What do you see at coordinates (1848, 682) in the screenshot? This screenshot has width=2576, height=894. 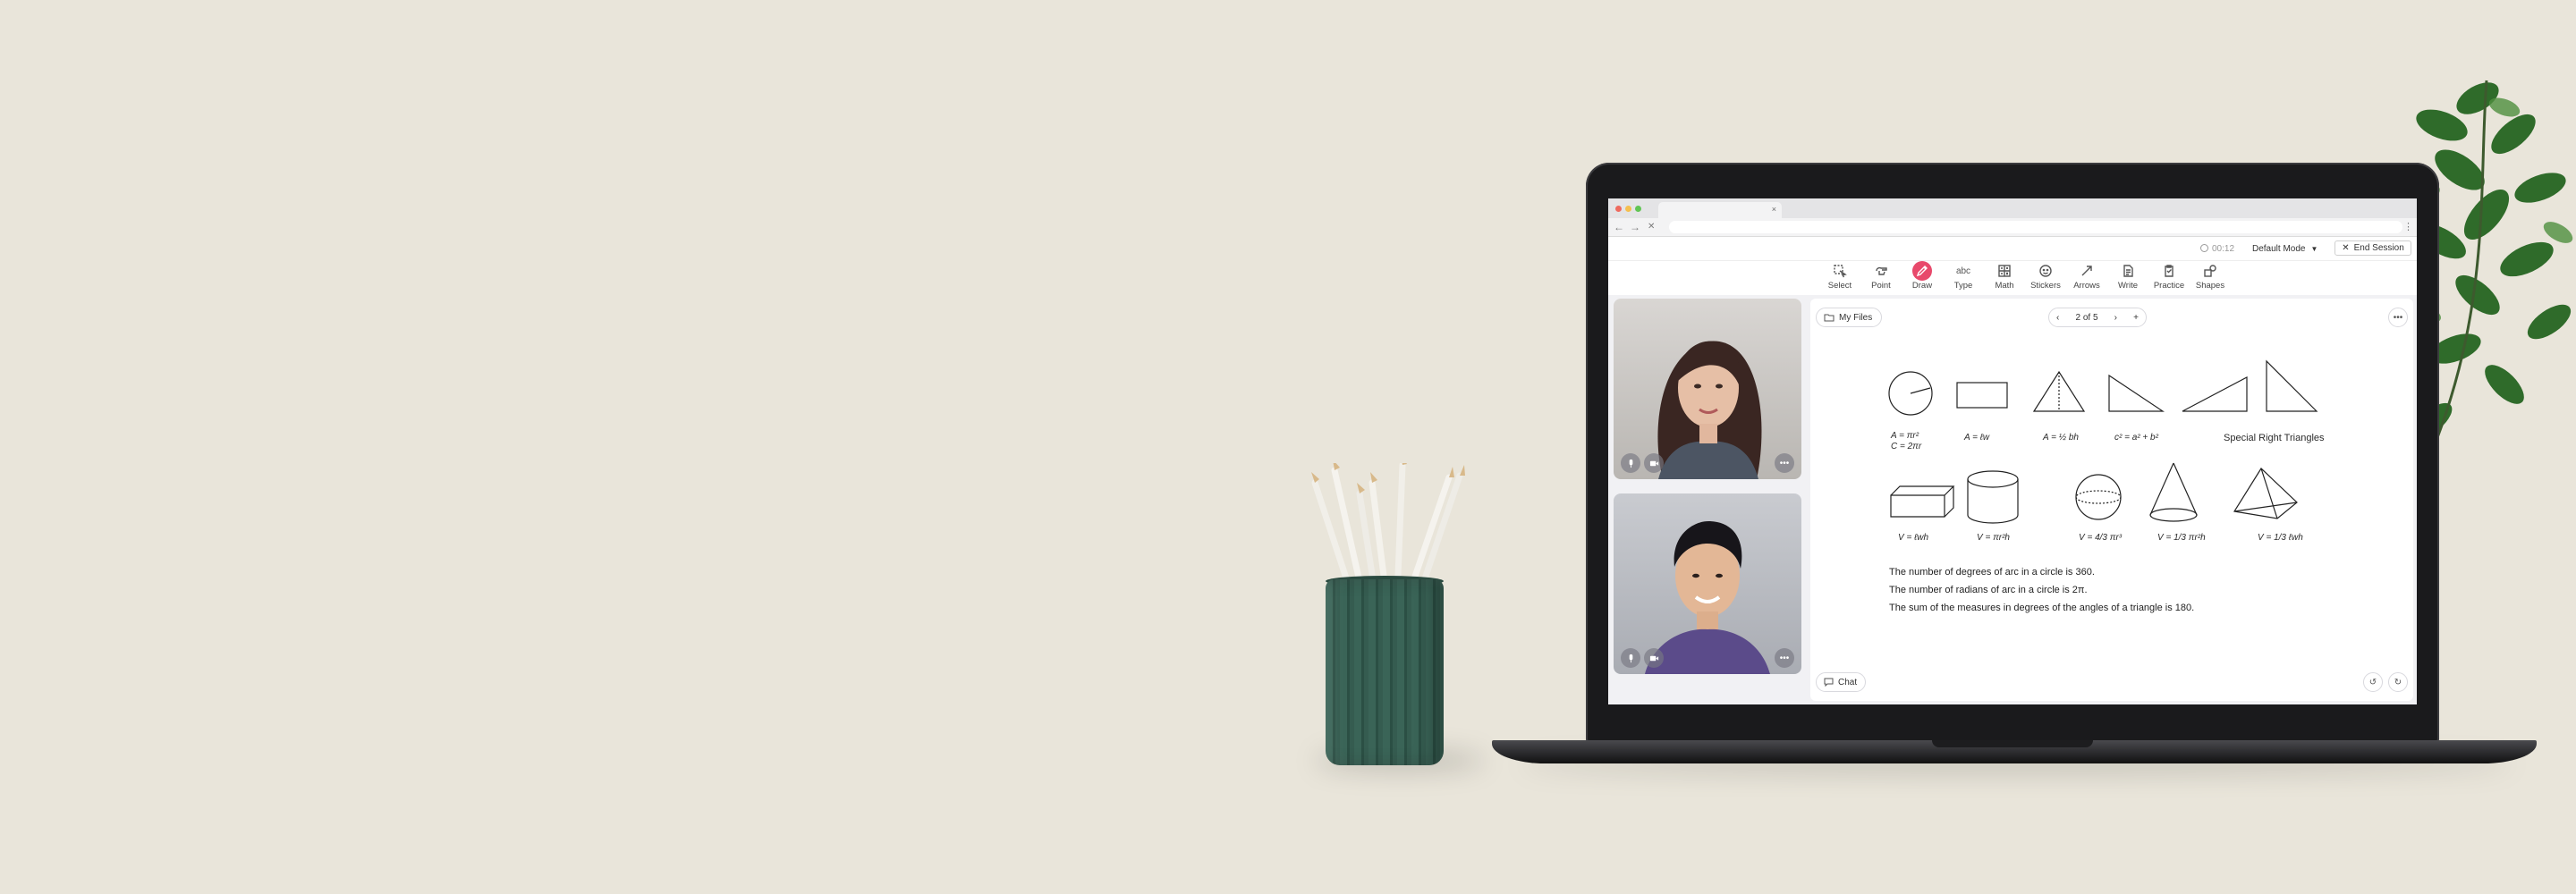 I see `chat-label: Chat` at bounding box center [1848, 682].